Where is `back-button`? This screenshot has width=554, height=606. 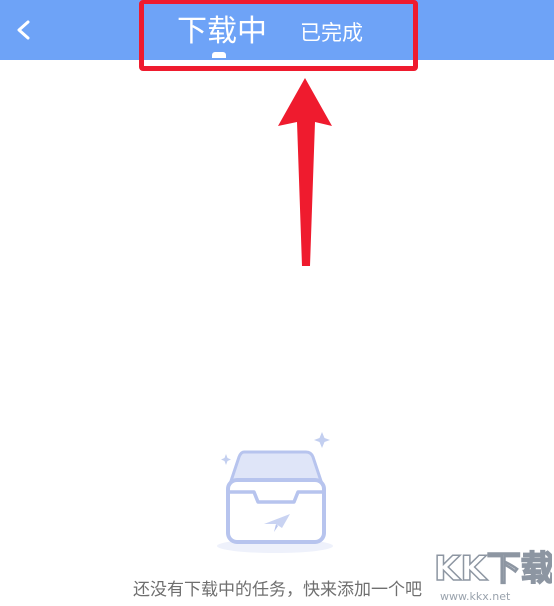
back-button is located at coordinates (24, 30).